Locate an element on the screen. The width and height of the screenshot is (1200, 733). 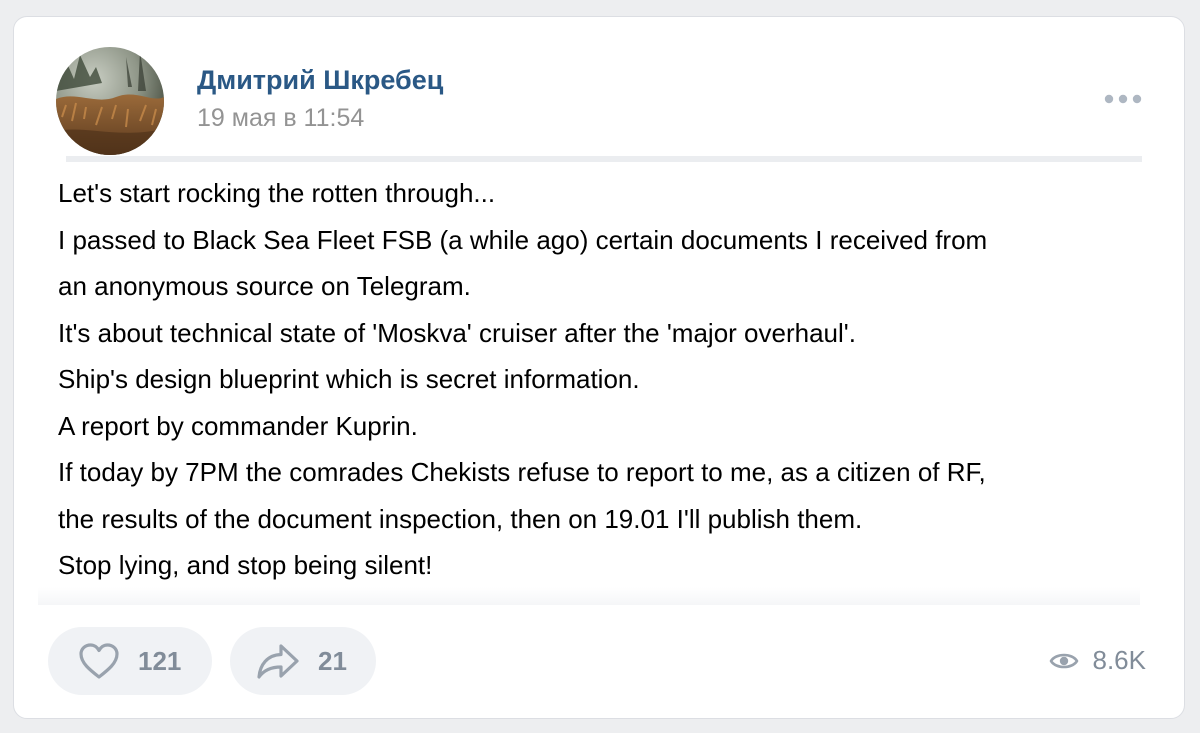
share-count: 21 is located at coordinates (332, 660).